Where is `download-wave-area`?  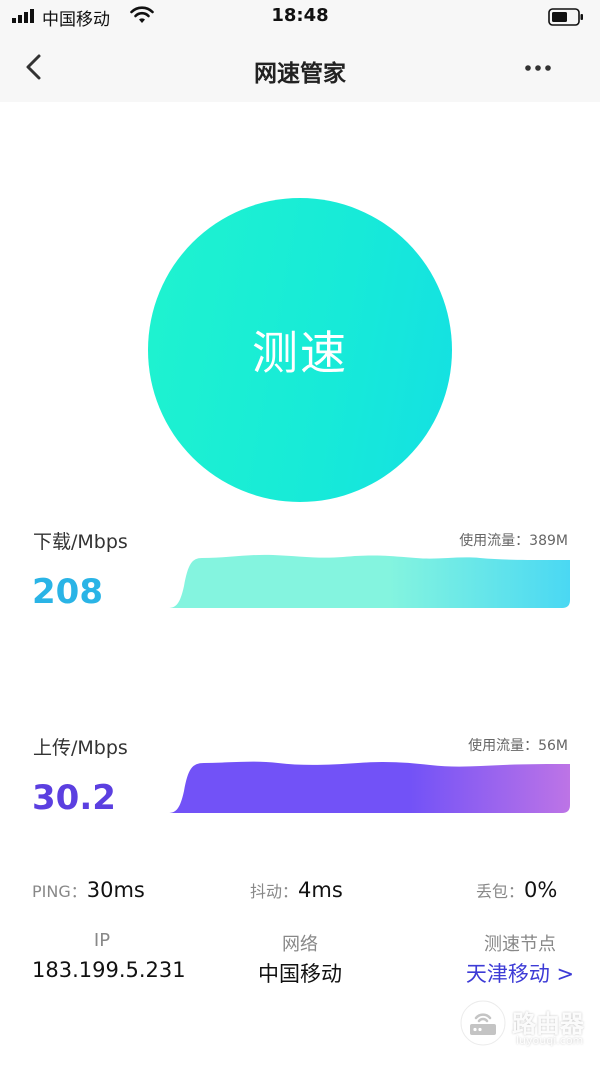 download-wave-area is located at coordinates (369, 581).